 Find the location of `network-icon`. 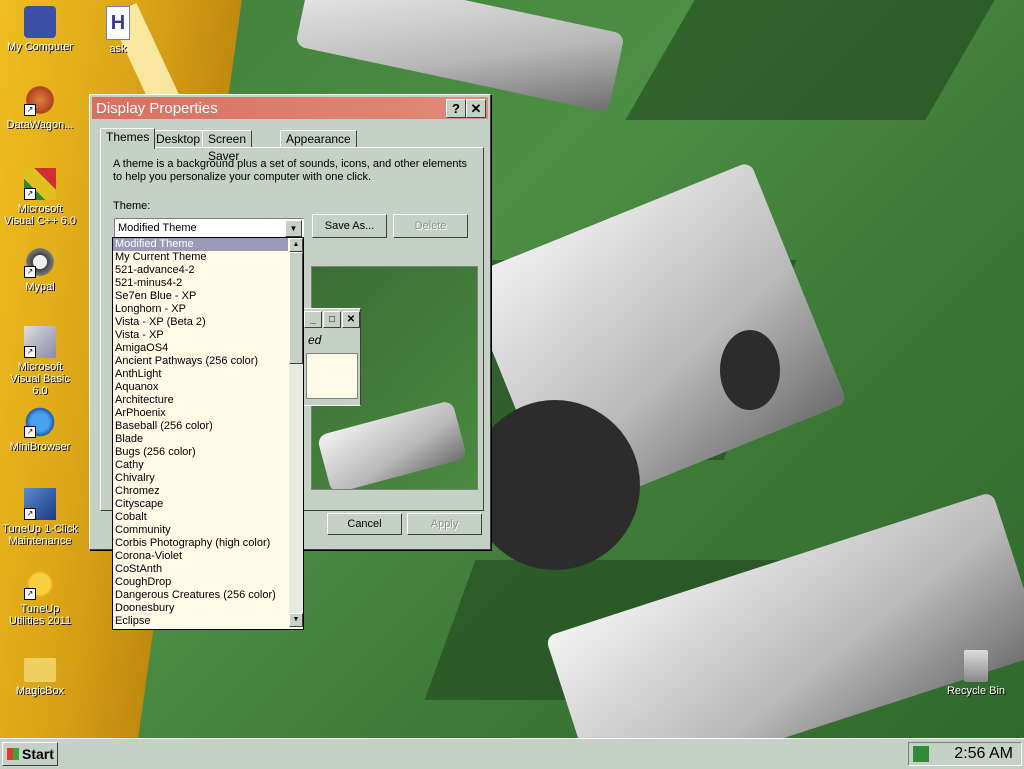

network-icon is located at coordinates (921, 754).